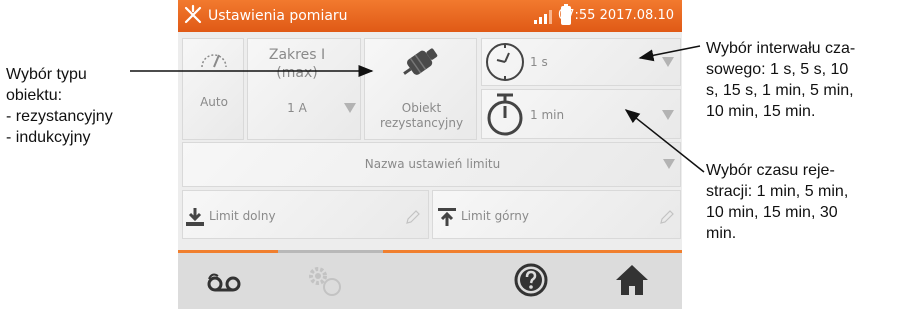 This screenshot has height=309, width=900. I want to click on interval-arrow, so click(669, 53).